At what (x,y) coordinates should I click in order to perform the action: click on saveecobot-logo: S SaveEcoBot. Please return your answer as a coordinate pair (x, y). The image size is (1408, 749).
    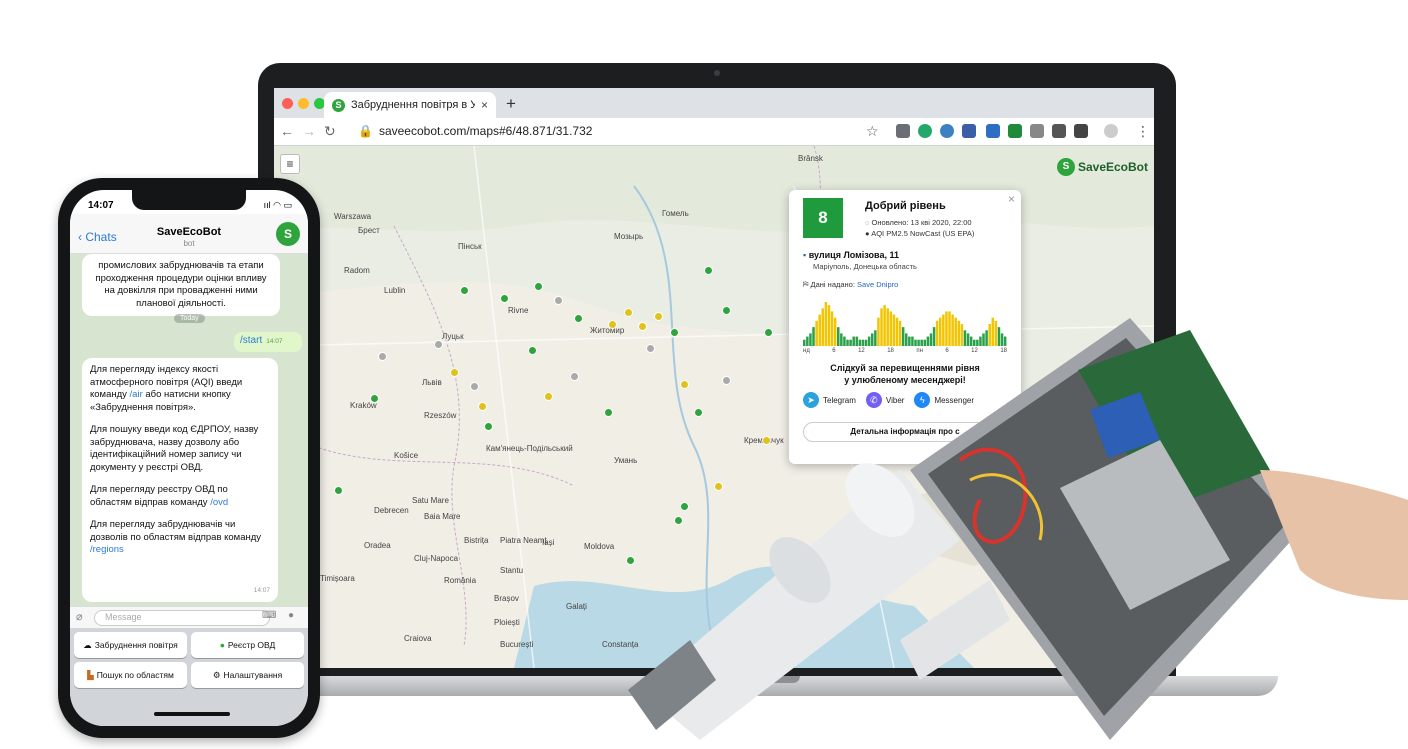
    Looking at the image, I should click on (1102, 167).